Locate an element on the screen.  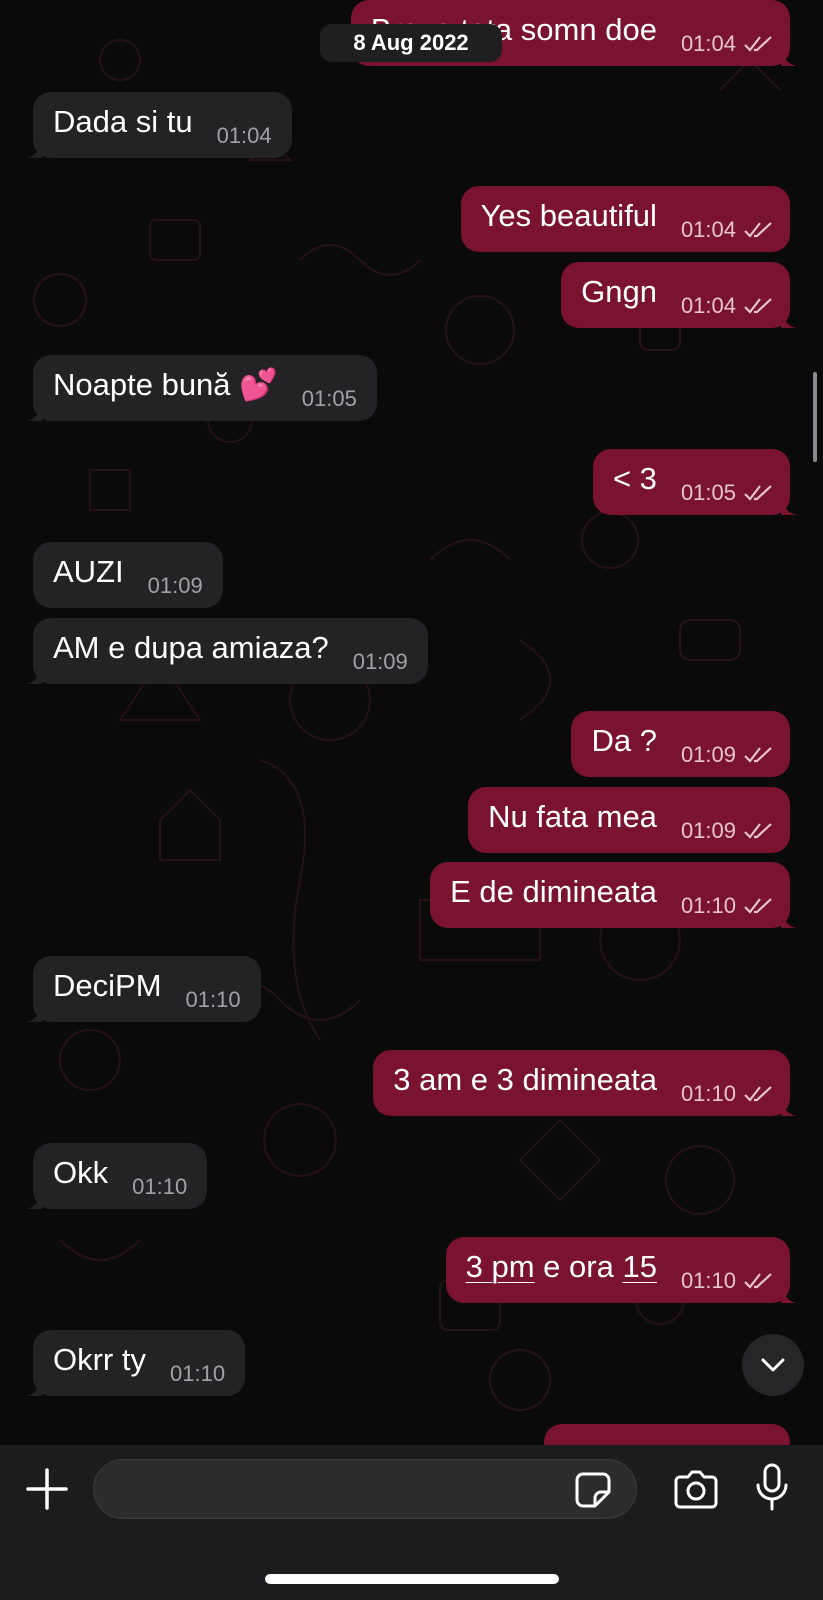
sticker-icon is located at coordinates (593, 1490).